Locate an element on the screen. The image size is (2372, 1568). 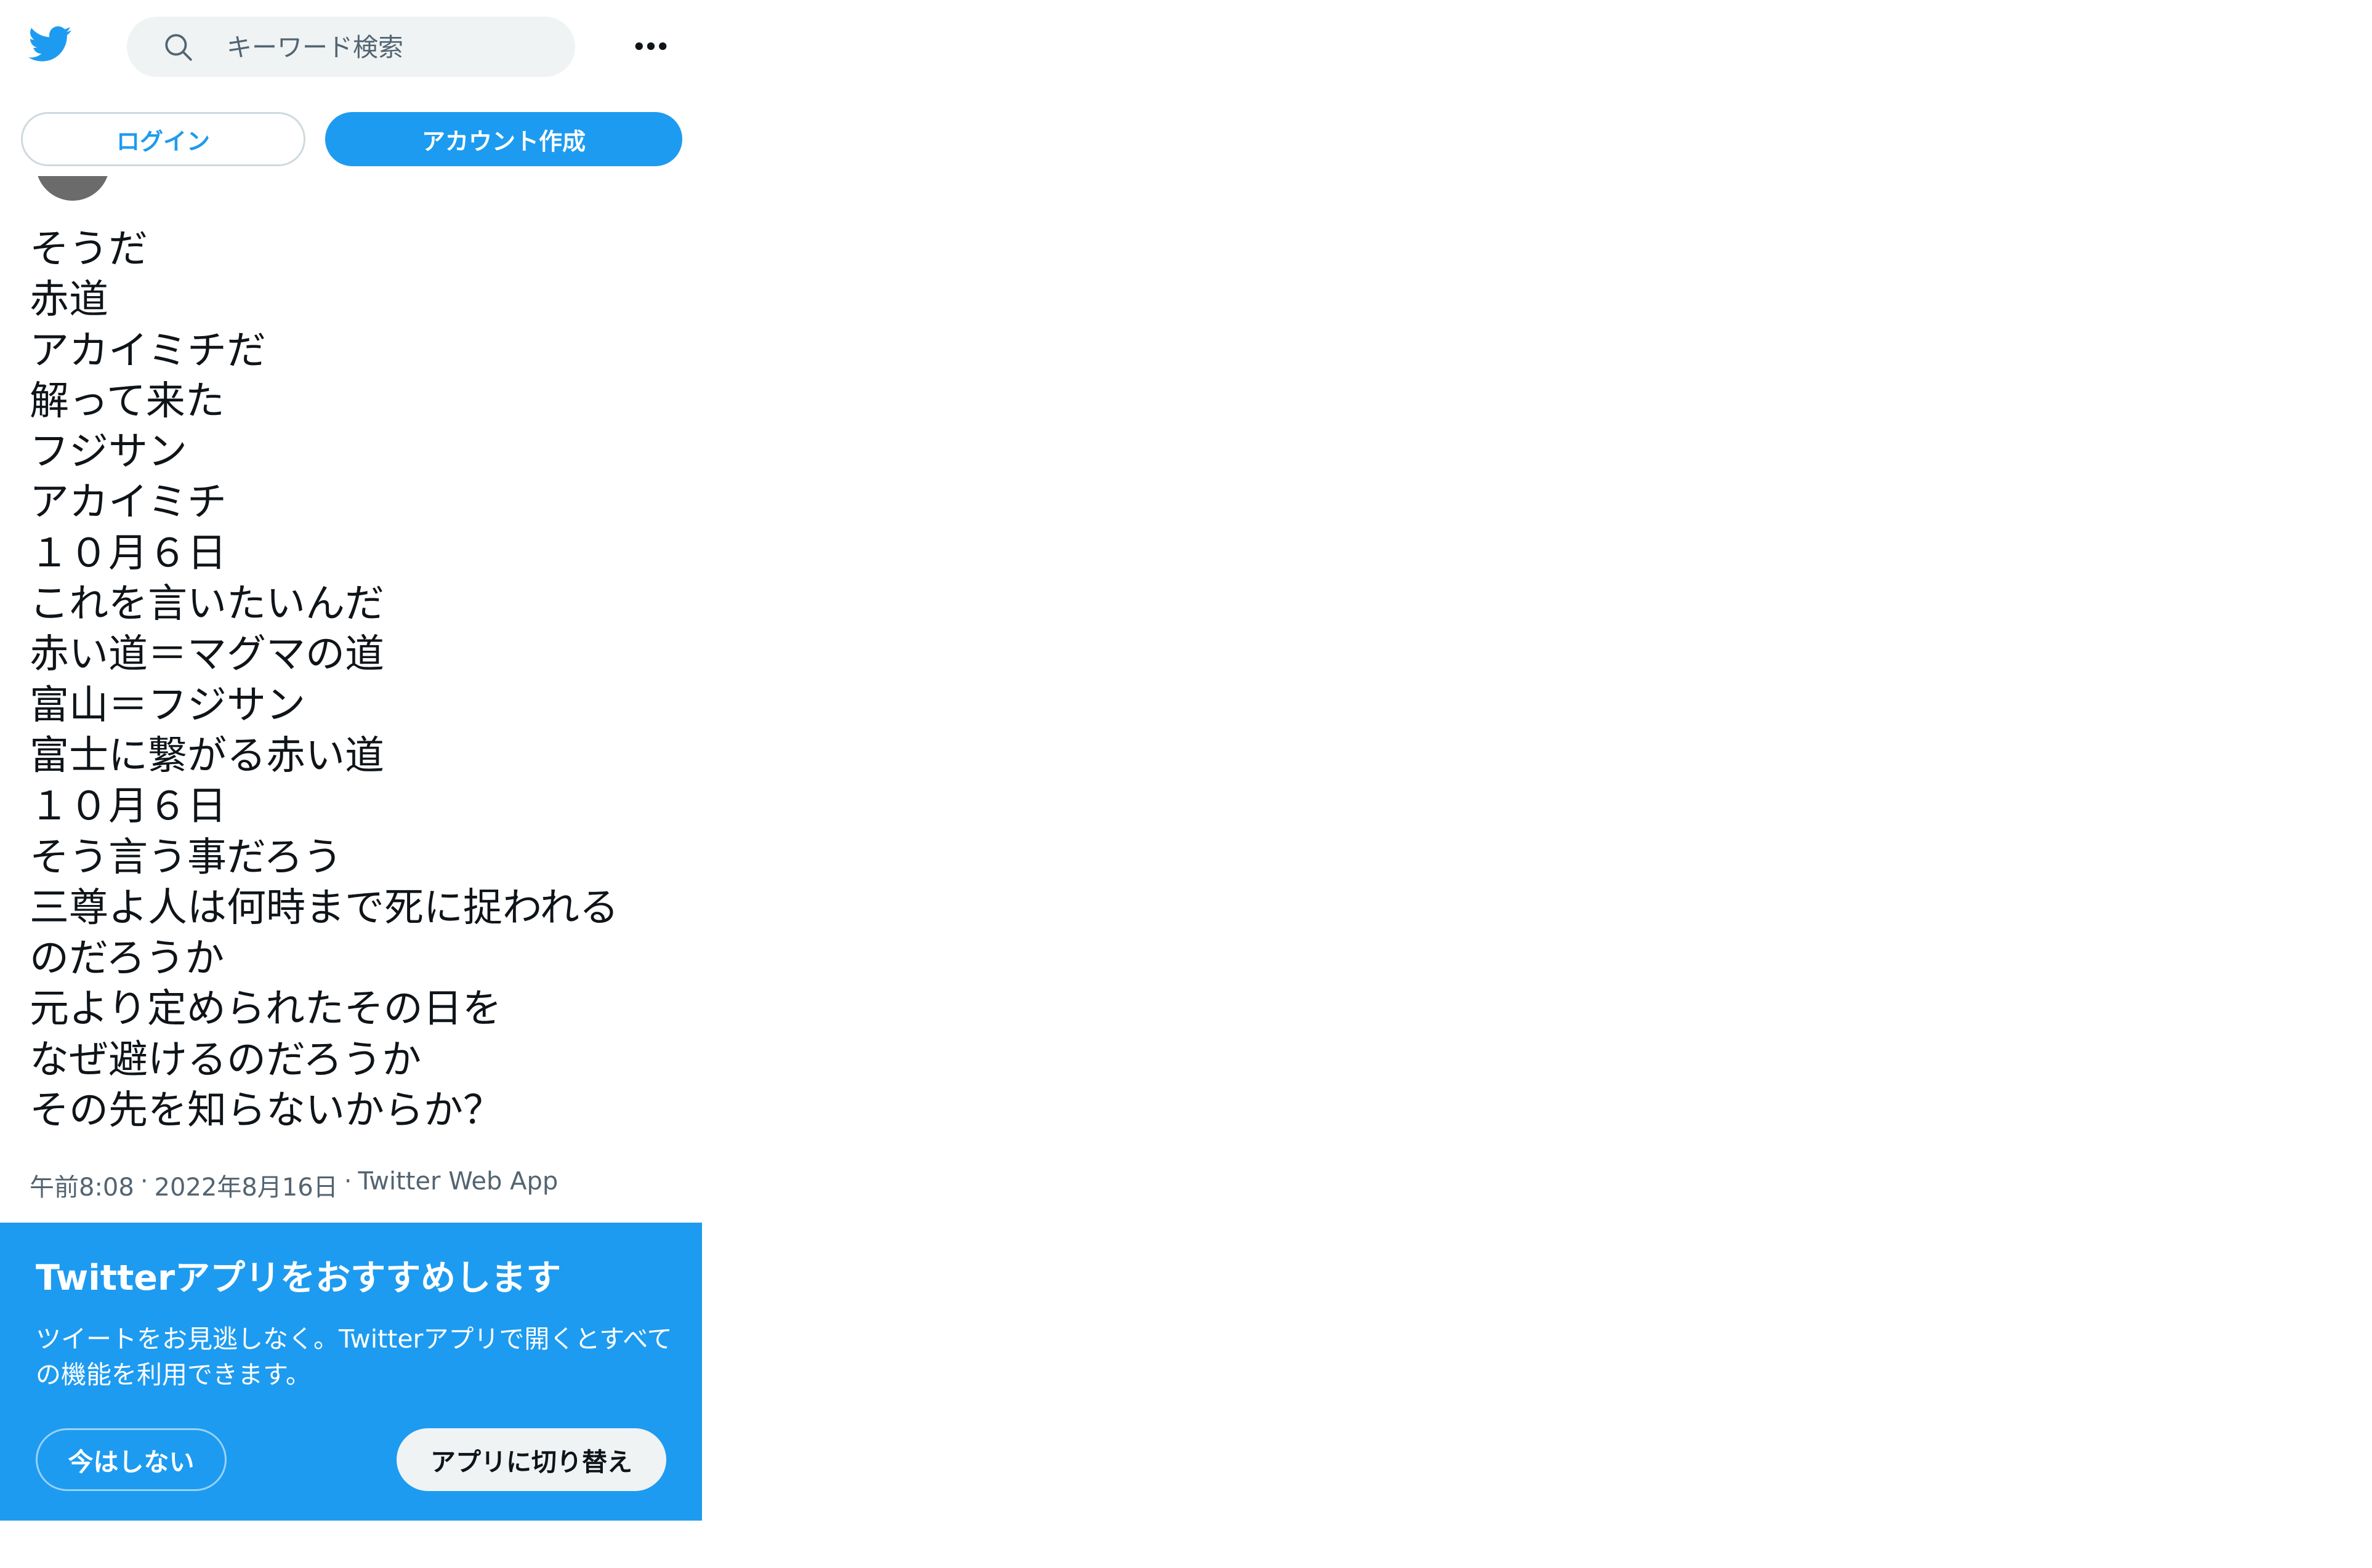
tweet-line: アカイミチ is located at coordinates (128, 503).